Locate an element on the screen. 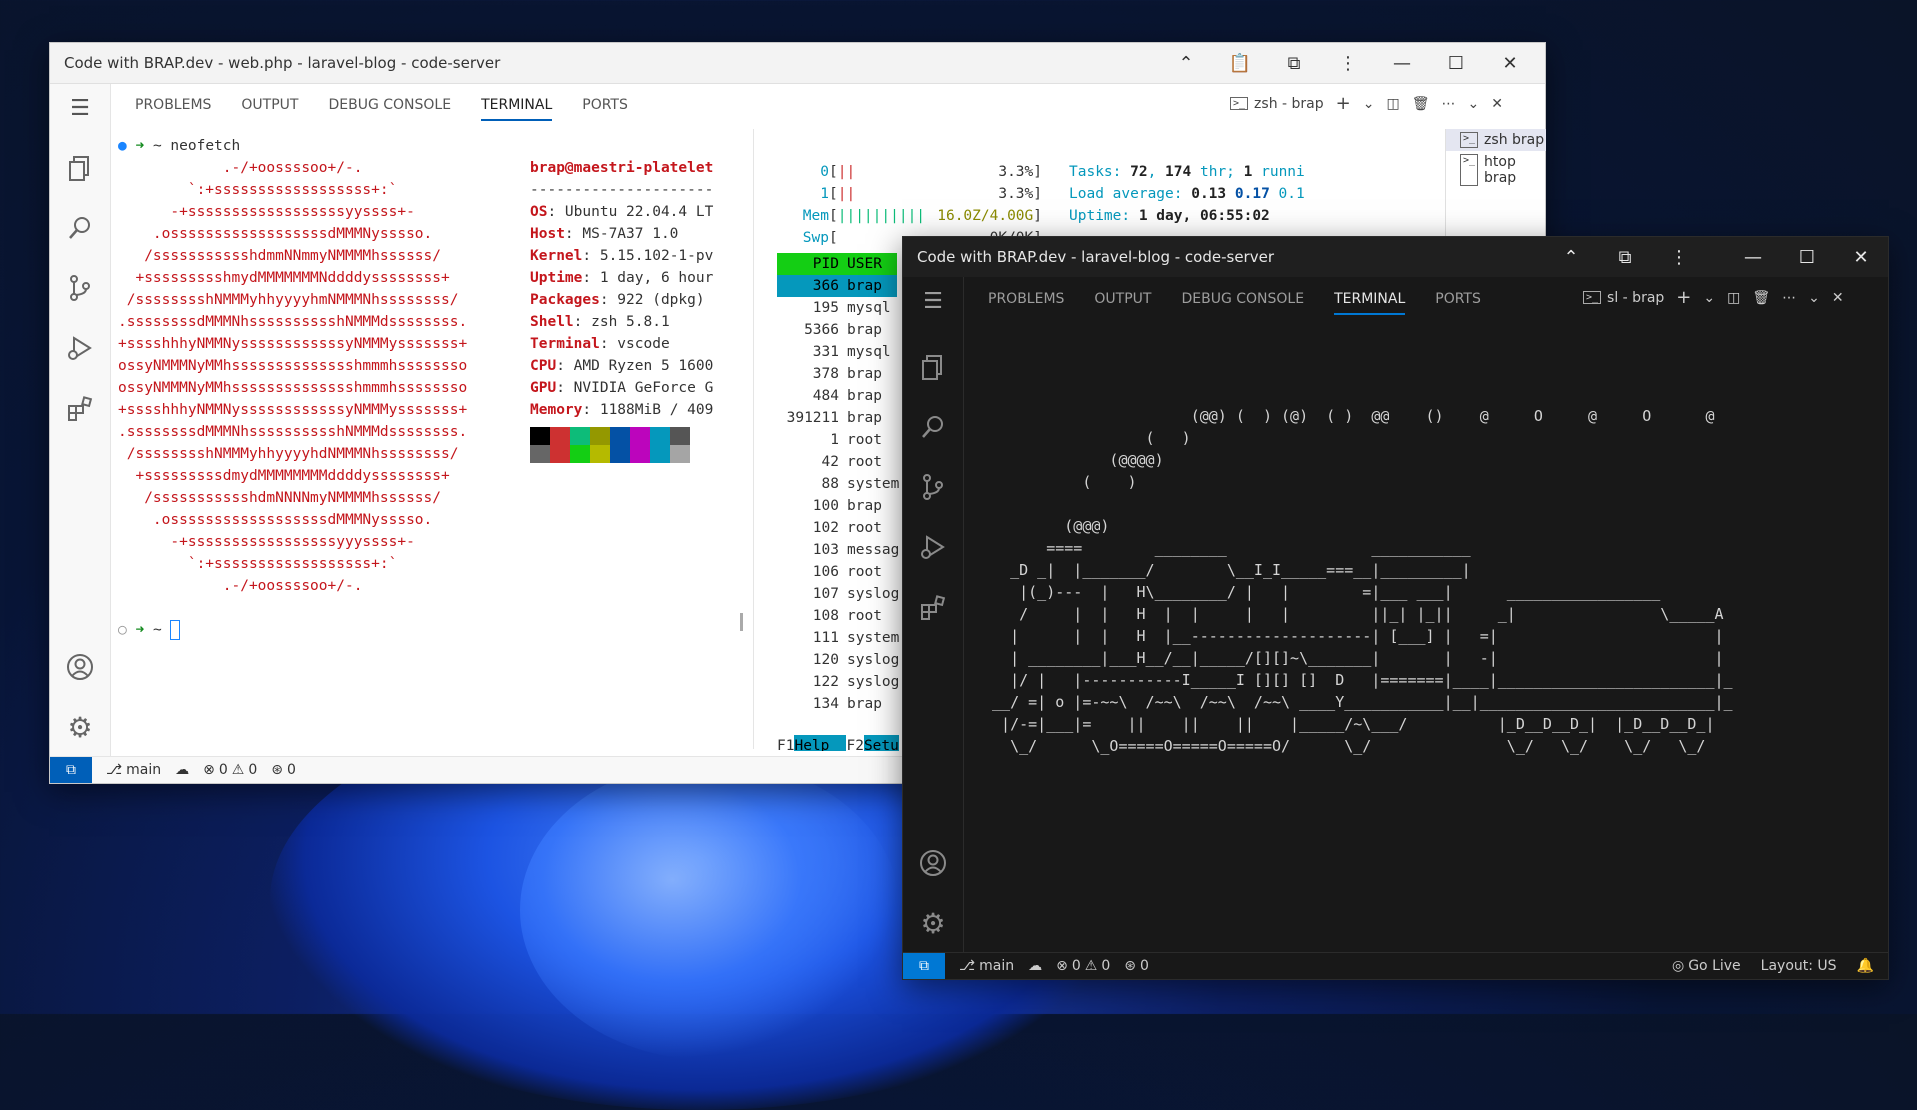 Image resolution: width=1917 pixels, height=1110 pixels. info-value: : 1188MiB / 409 is located at coordinates (648, 410).